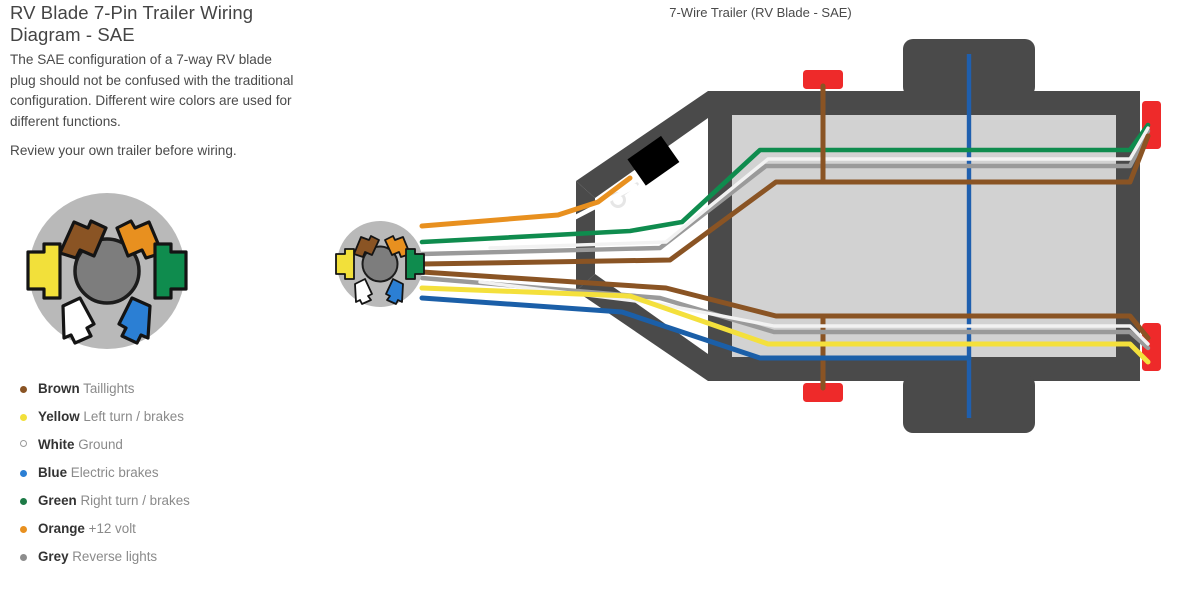 This screenshot has width=1191, height=593. I want to click on legend-item-blue: Blue Electric brakes, so click(166, 473).